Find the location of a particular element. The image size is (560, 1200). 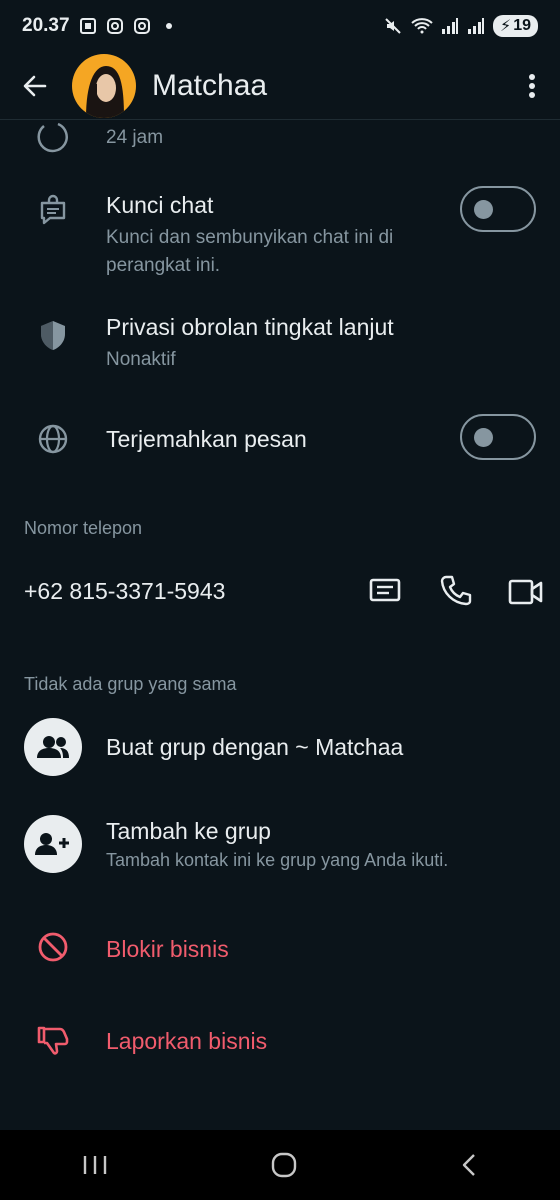

timer-icon is located at coordinates (52, 137).